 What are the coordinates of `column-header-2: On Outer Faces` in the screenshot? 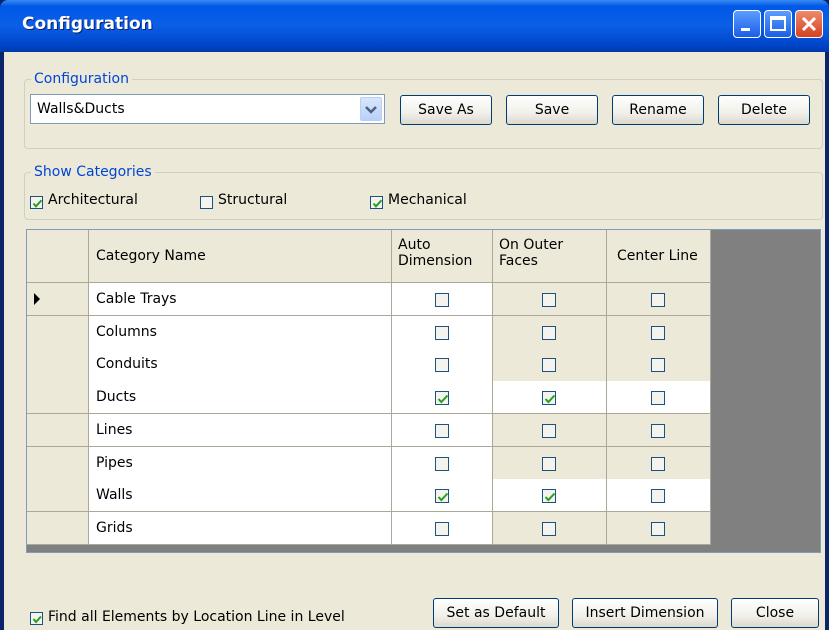 It's located at (550, 256).